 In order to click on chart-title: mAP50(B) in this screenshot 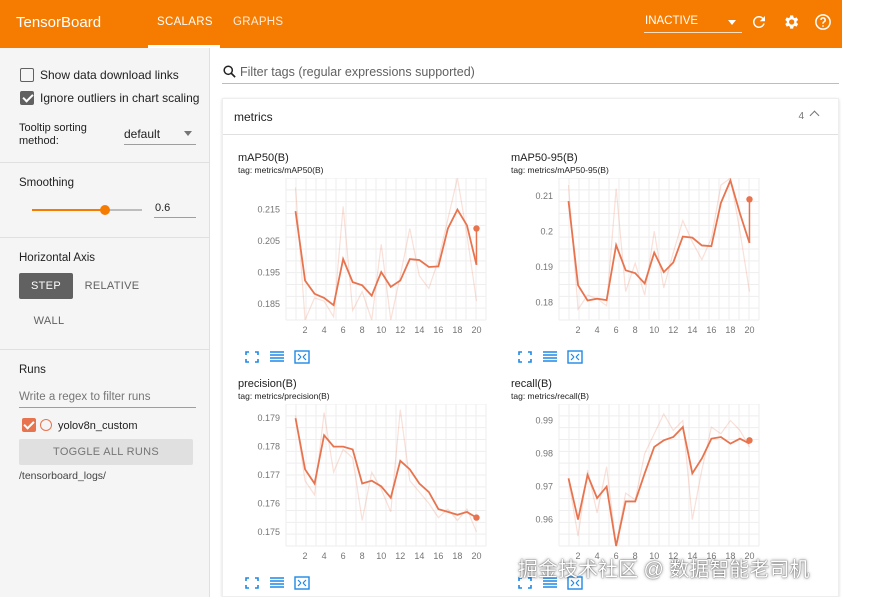, I will do `click(263, 158)`.